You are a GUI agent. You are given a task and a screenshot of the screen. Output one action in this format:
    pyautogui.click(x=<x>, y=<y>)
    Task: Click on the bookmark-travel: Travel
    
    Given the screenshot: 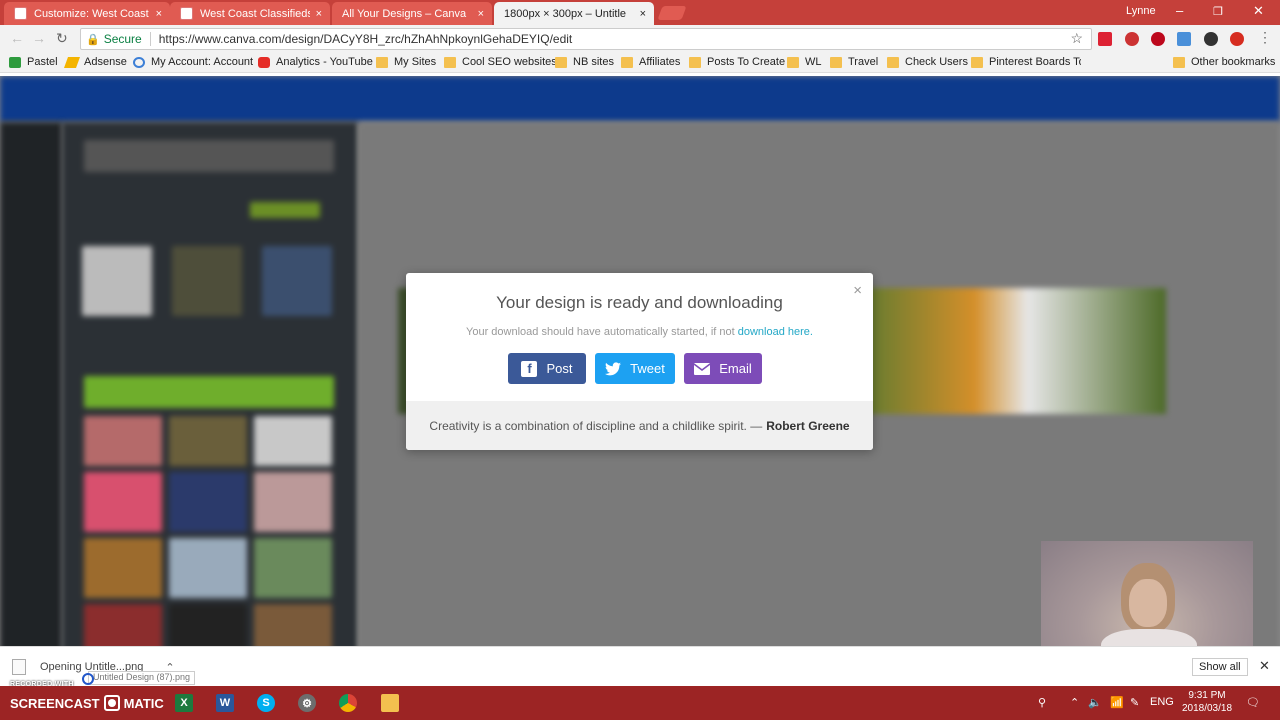 What is the action you would take?
    pyautogui.click(x=854, y=62)
    